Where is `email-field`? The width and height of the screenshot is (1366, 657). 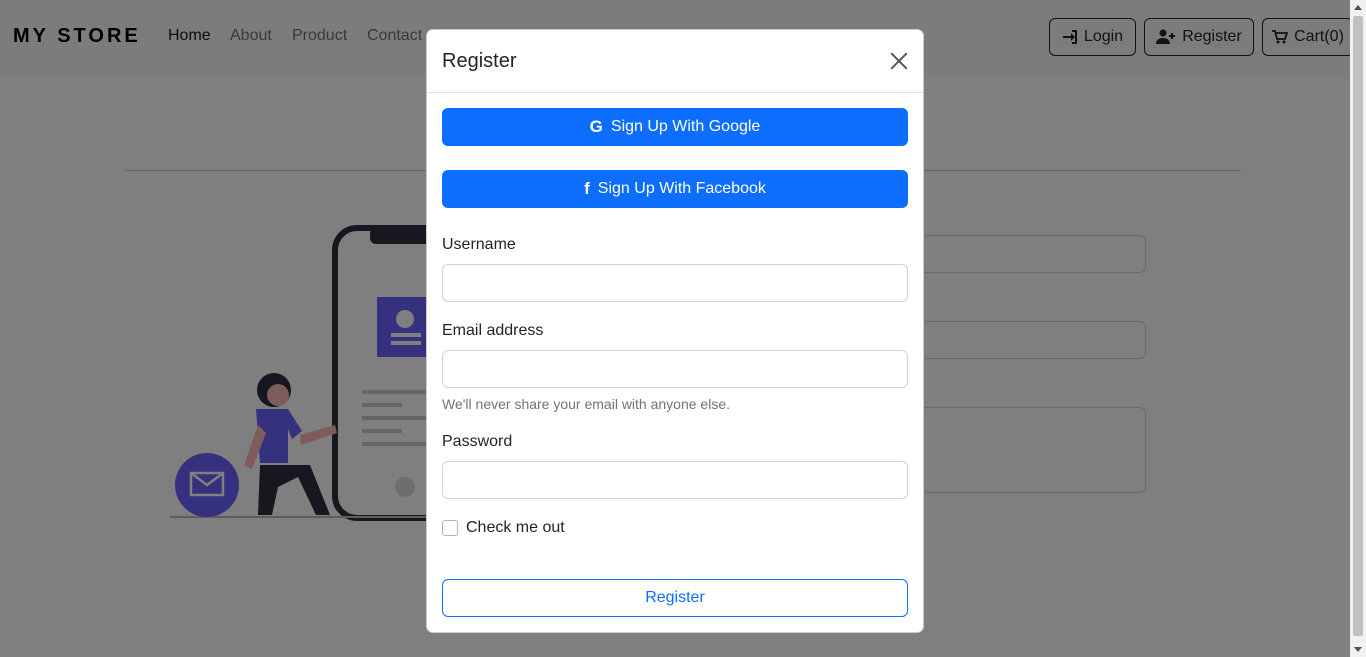 email-field is located at coordinates (675, 369).